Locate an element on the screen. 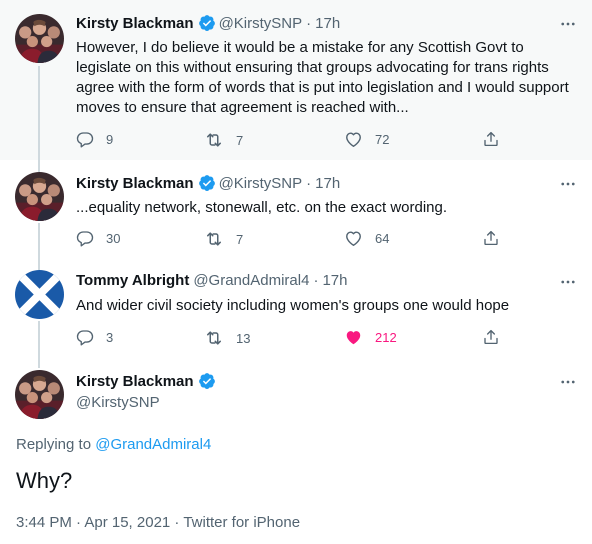  saltire-flag-icon is located at coordinates (39, 294).